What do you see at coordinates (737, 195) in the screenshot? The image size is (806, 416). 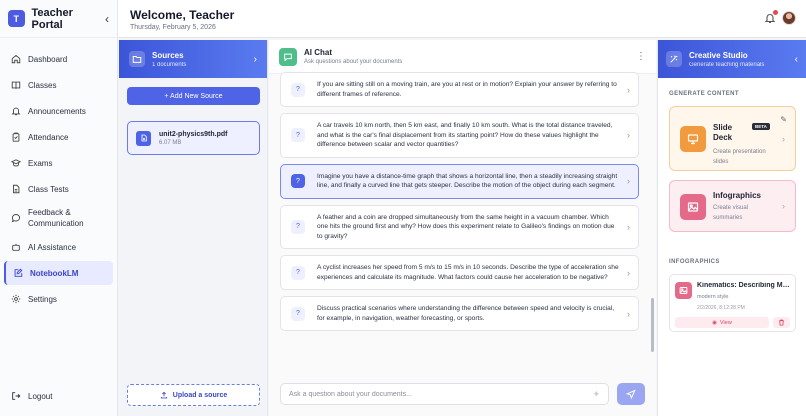 I see `infographics-title: Infographics` at bounding box center [737, 195].